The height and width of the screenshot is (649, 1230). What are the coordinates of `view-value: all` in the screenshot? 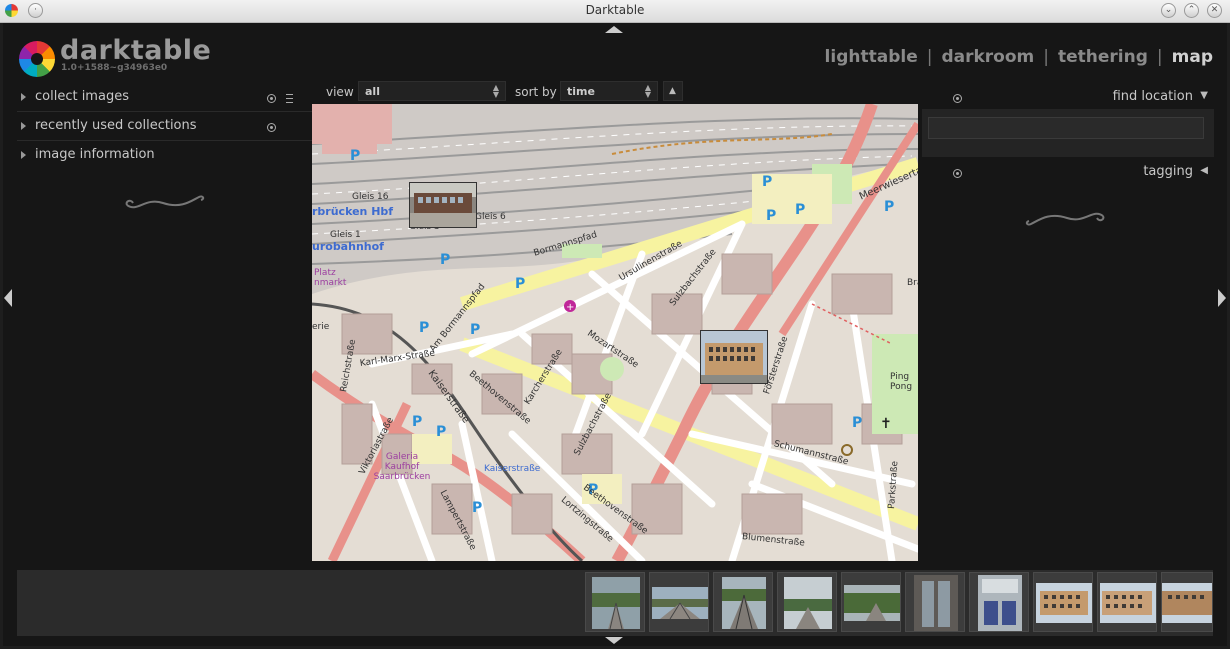 It's located at (372, 91).